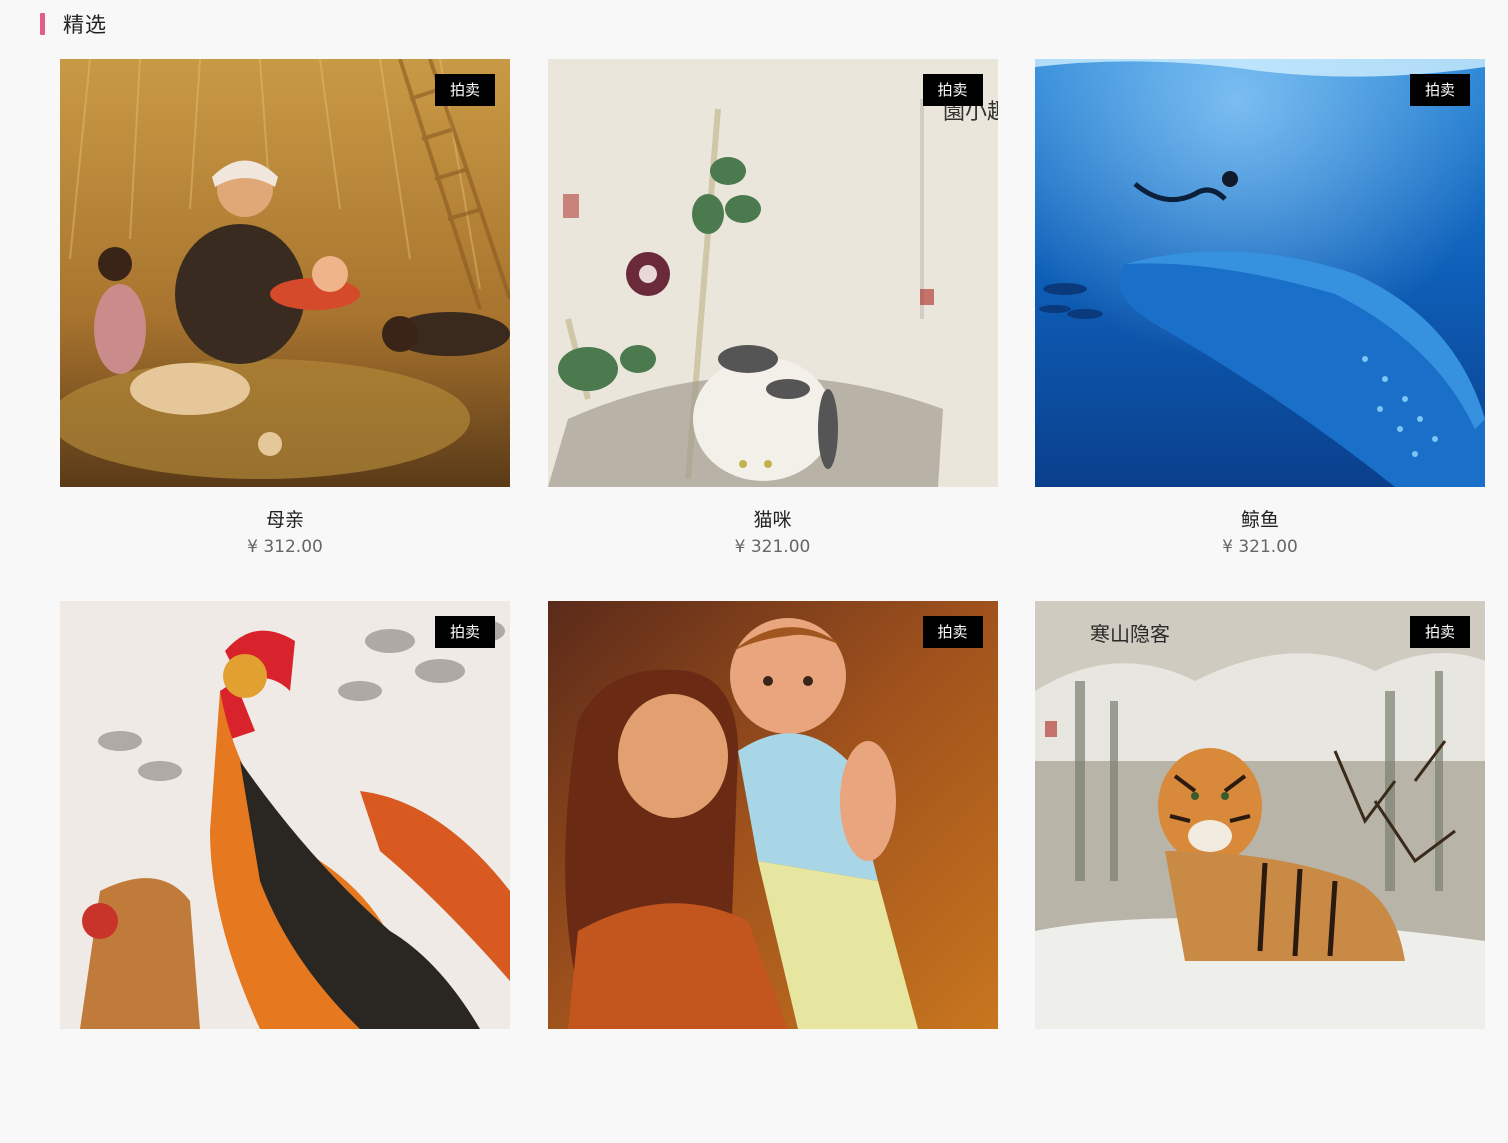  Describe the element at coordinates (1260, 815) in the screenshot. I see `product-image: 寒山隐客 拍卖` at that location.